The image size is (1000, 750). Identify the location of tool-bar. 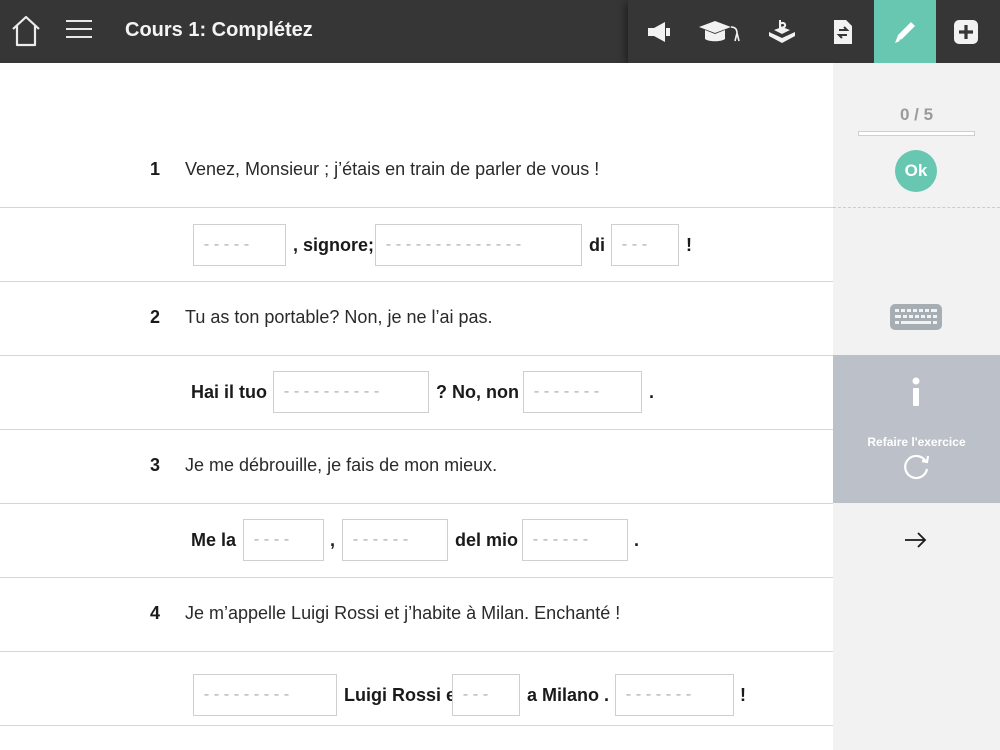
(814, 31).